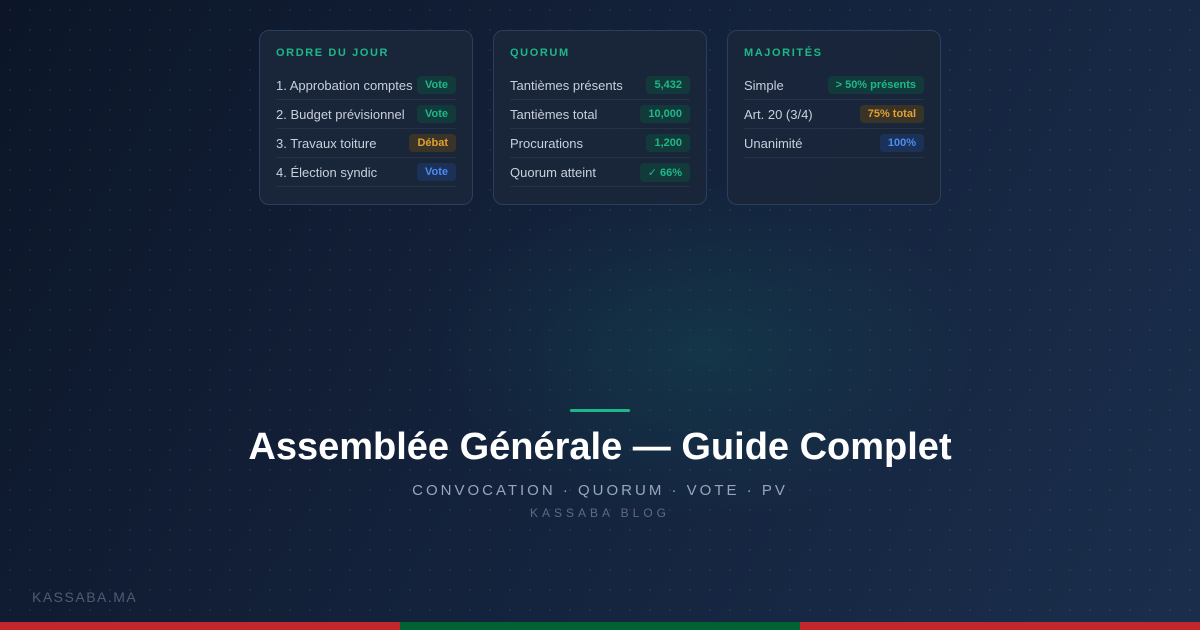 The image size is (1200, 630). I want to click on row-label: Unanimité, so click(773, 143).